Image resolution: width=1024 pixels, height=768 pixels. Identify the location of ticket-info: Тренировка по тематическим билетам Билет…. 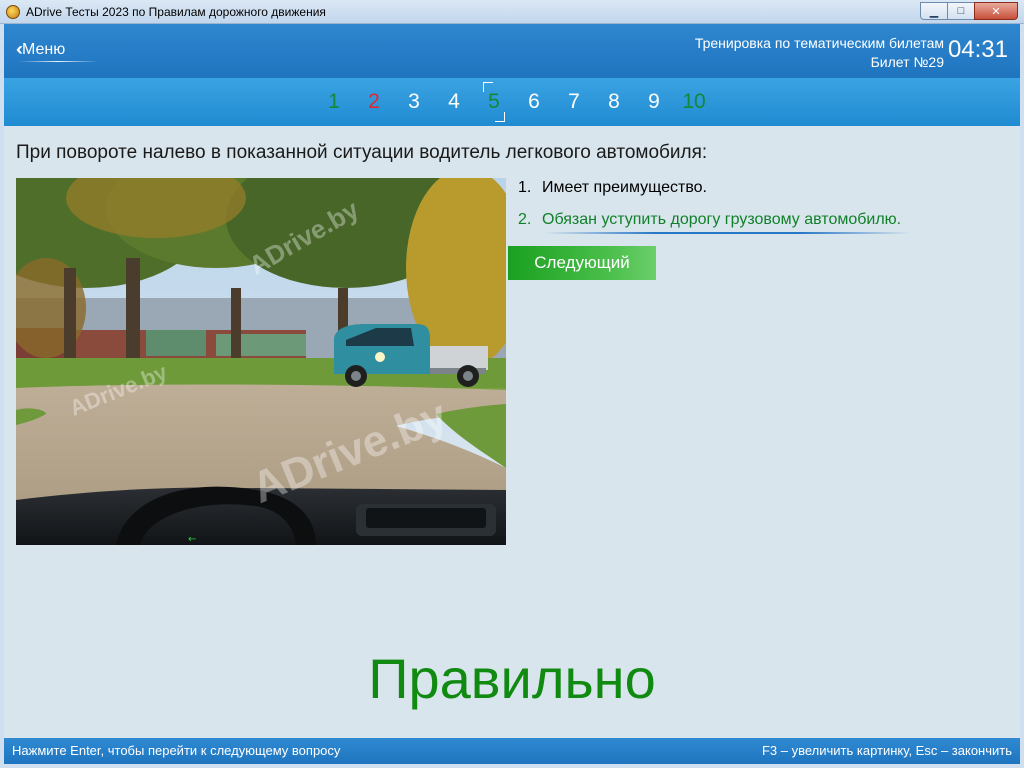
(819, 53).